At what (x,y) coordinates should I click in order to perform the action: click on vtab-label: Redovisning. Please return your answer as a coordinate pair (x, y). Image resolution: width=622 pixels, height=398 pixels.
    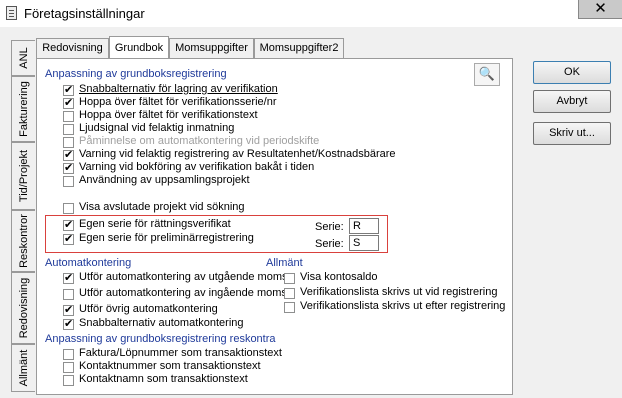
    Looking at the image, I should click on (23, 308).